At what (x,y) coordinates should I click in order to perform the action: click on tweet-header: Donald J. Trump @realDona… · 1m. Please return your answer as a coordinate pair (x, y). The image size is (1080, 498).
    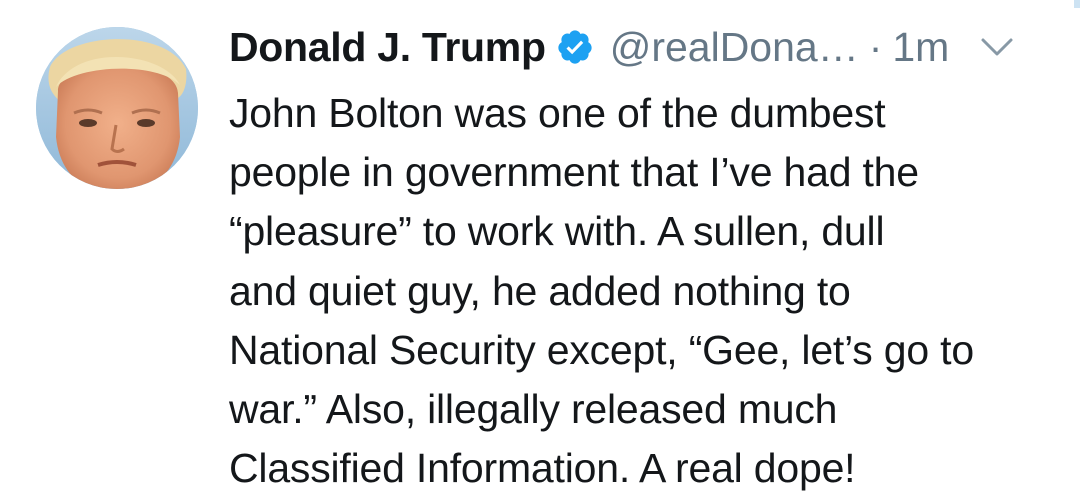
    Looking at the image, I should click on (639, 47).